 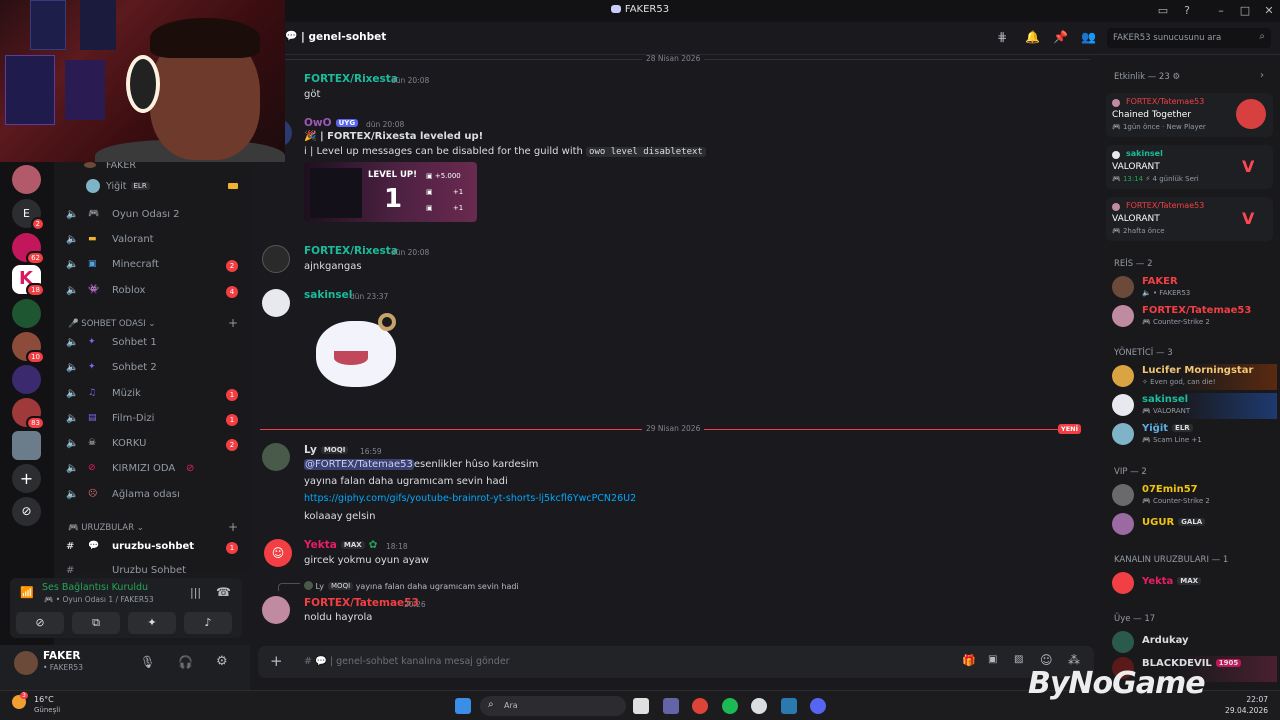 I want to click on add-server-icon: +, so click(x=26, y=478).